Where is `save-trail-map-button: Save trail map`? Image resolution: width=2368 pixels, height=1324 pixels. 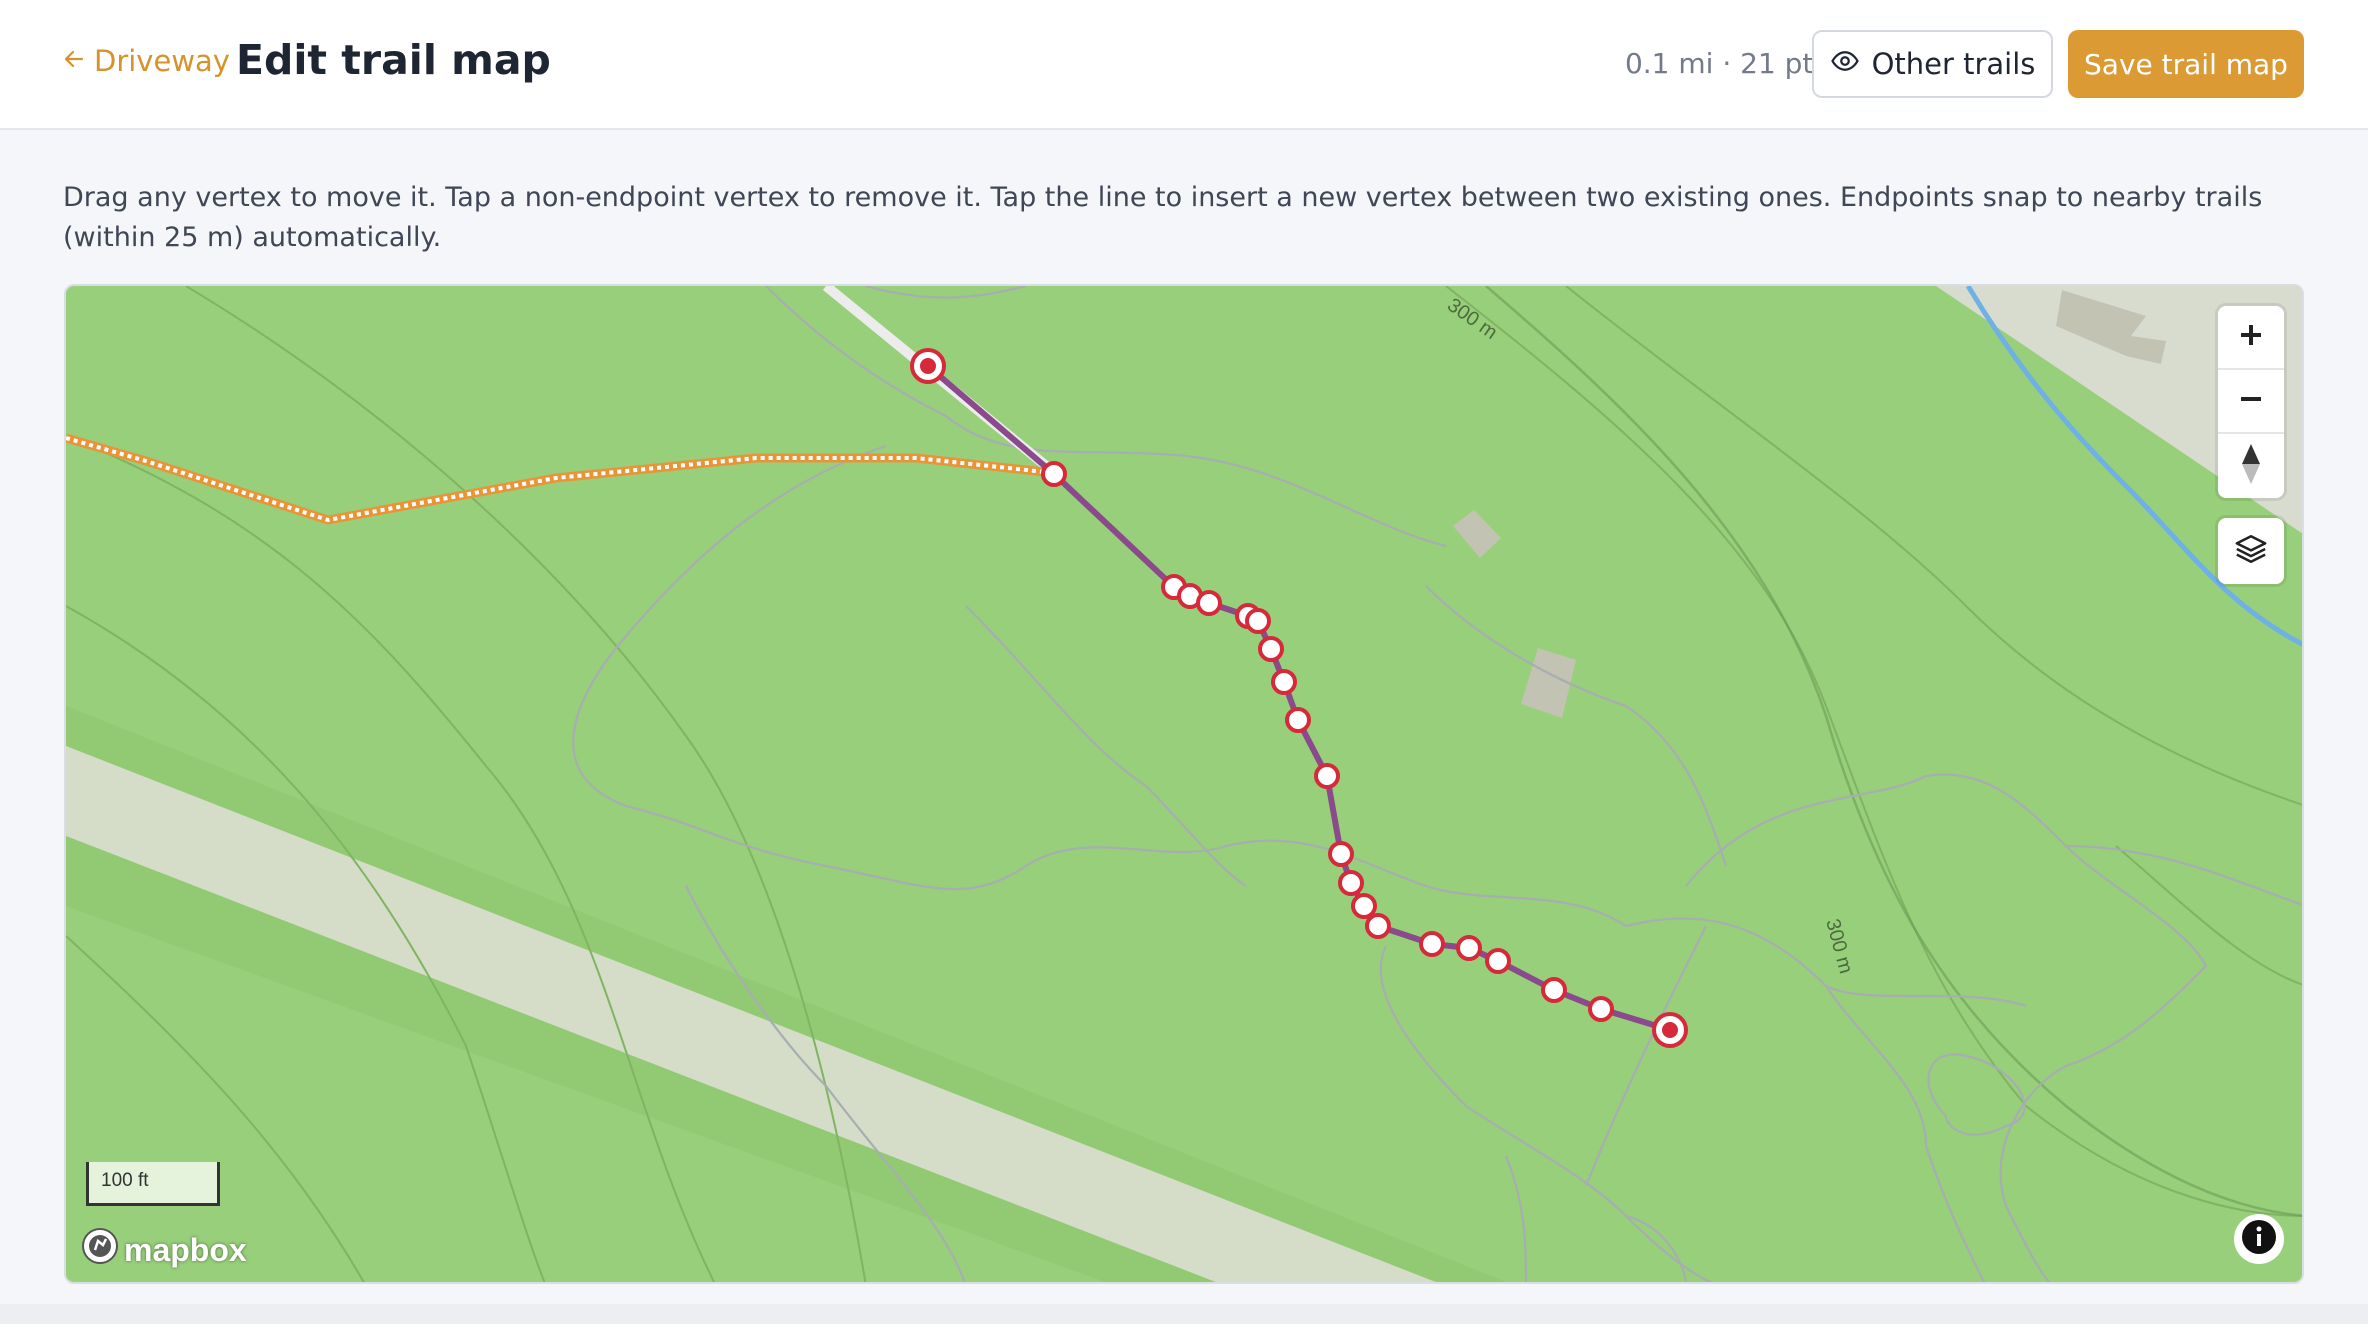 save-trail-map-button: Save trail map is located at coordinates (2186, 64).